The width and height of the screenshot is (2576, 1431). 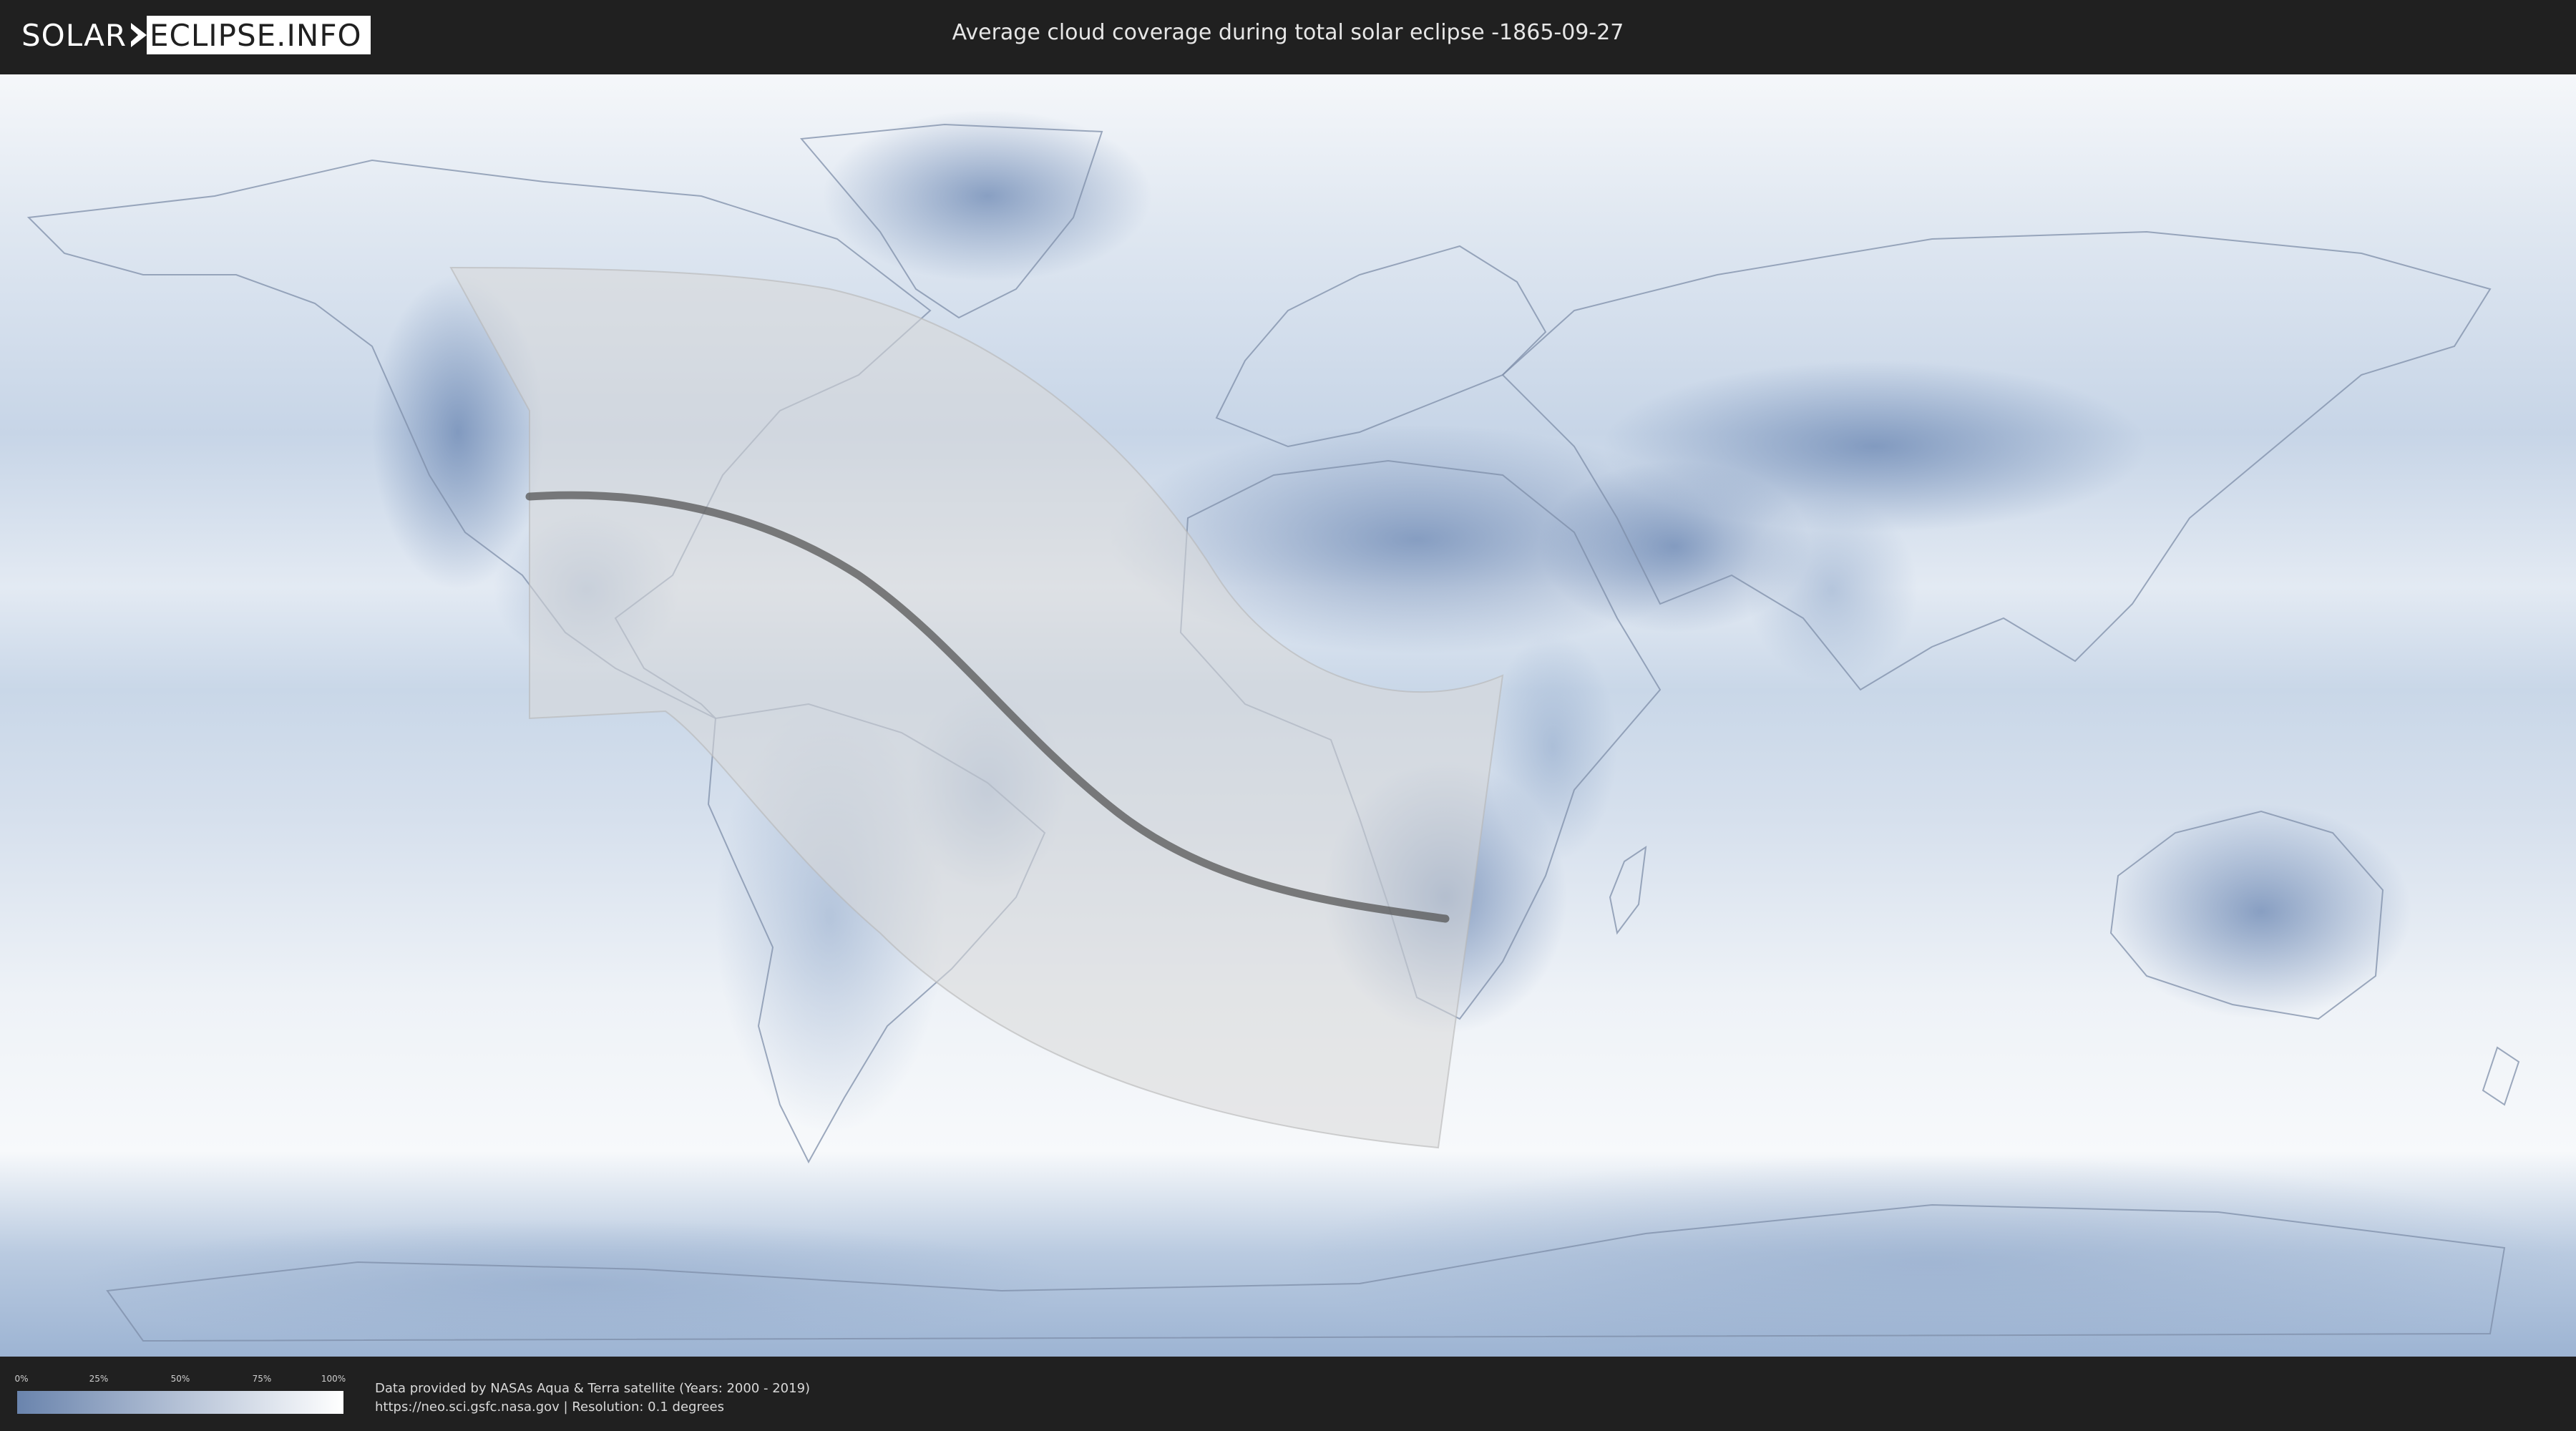 What do you see at coordinates (99, 1379) in the screenshot?
I see `legend-tick-25: 25%` at bounding box center [99, 1379].